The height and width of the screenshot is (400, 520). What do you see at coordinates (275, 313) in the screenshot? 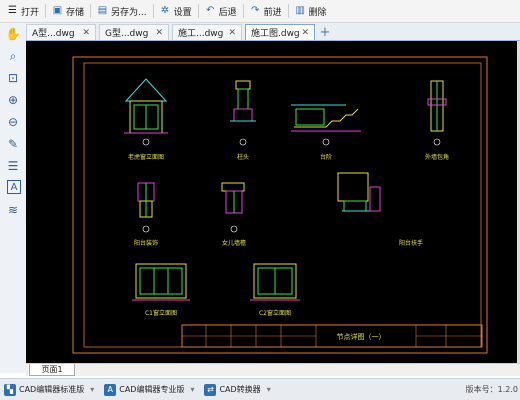
I see `label-c2-window: C2窗立面图` at bounding box center [275, 313].